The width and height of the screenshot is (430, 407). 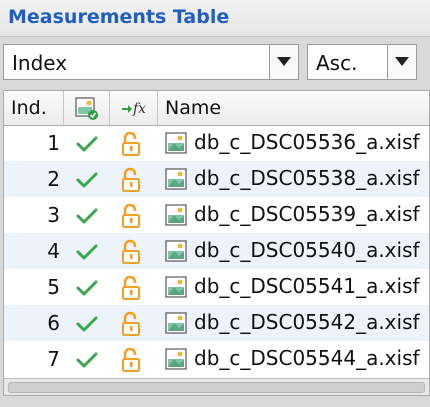 I want to click on file-name: db_c_DSC05542_a.xisf, so click(x=307, y=322).